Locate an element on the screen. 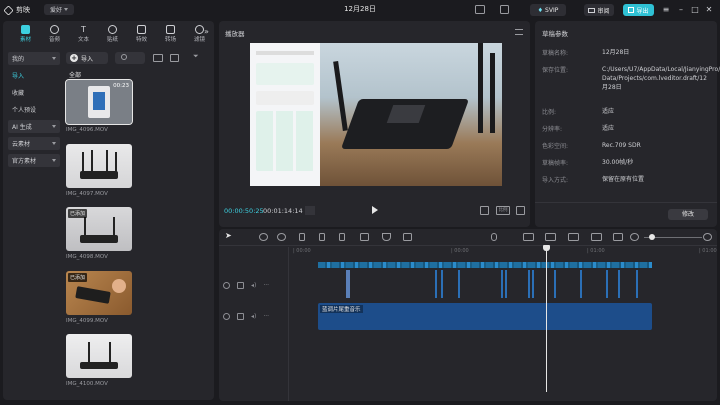 The width and height of the screenshot is (720, 405). media-item: IMG_4100.MOV is located at coordinates (101, 360).